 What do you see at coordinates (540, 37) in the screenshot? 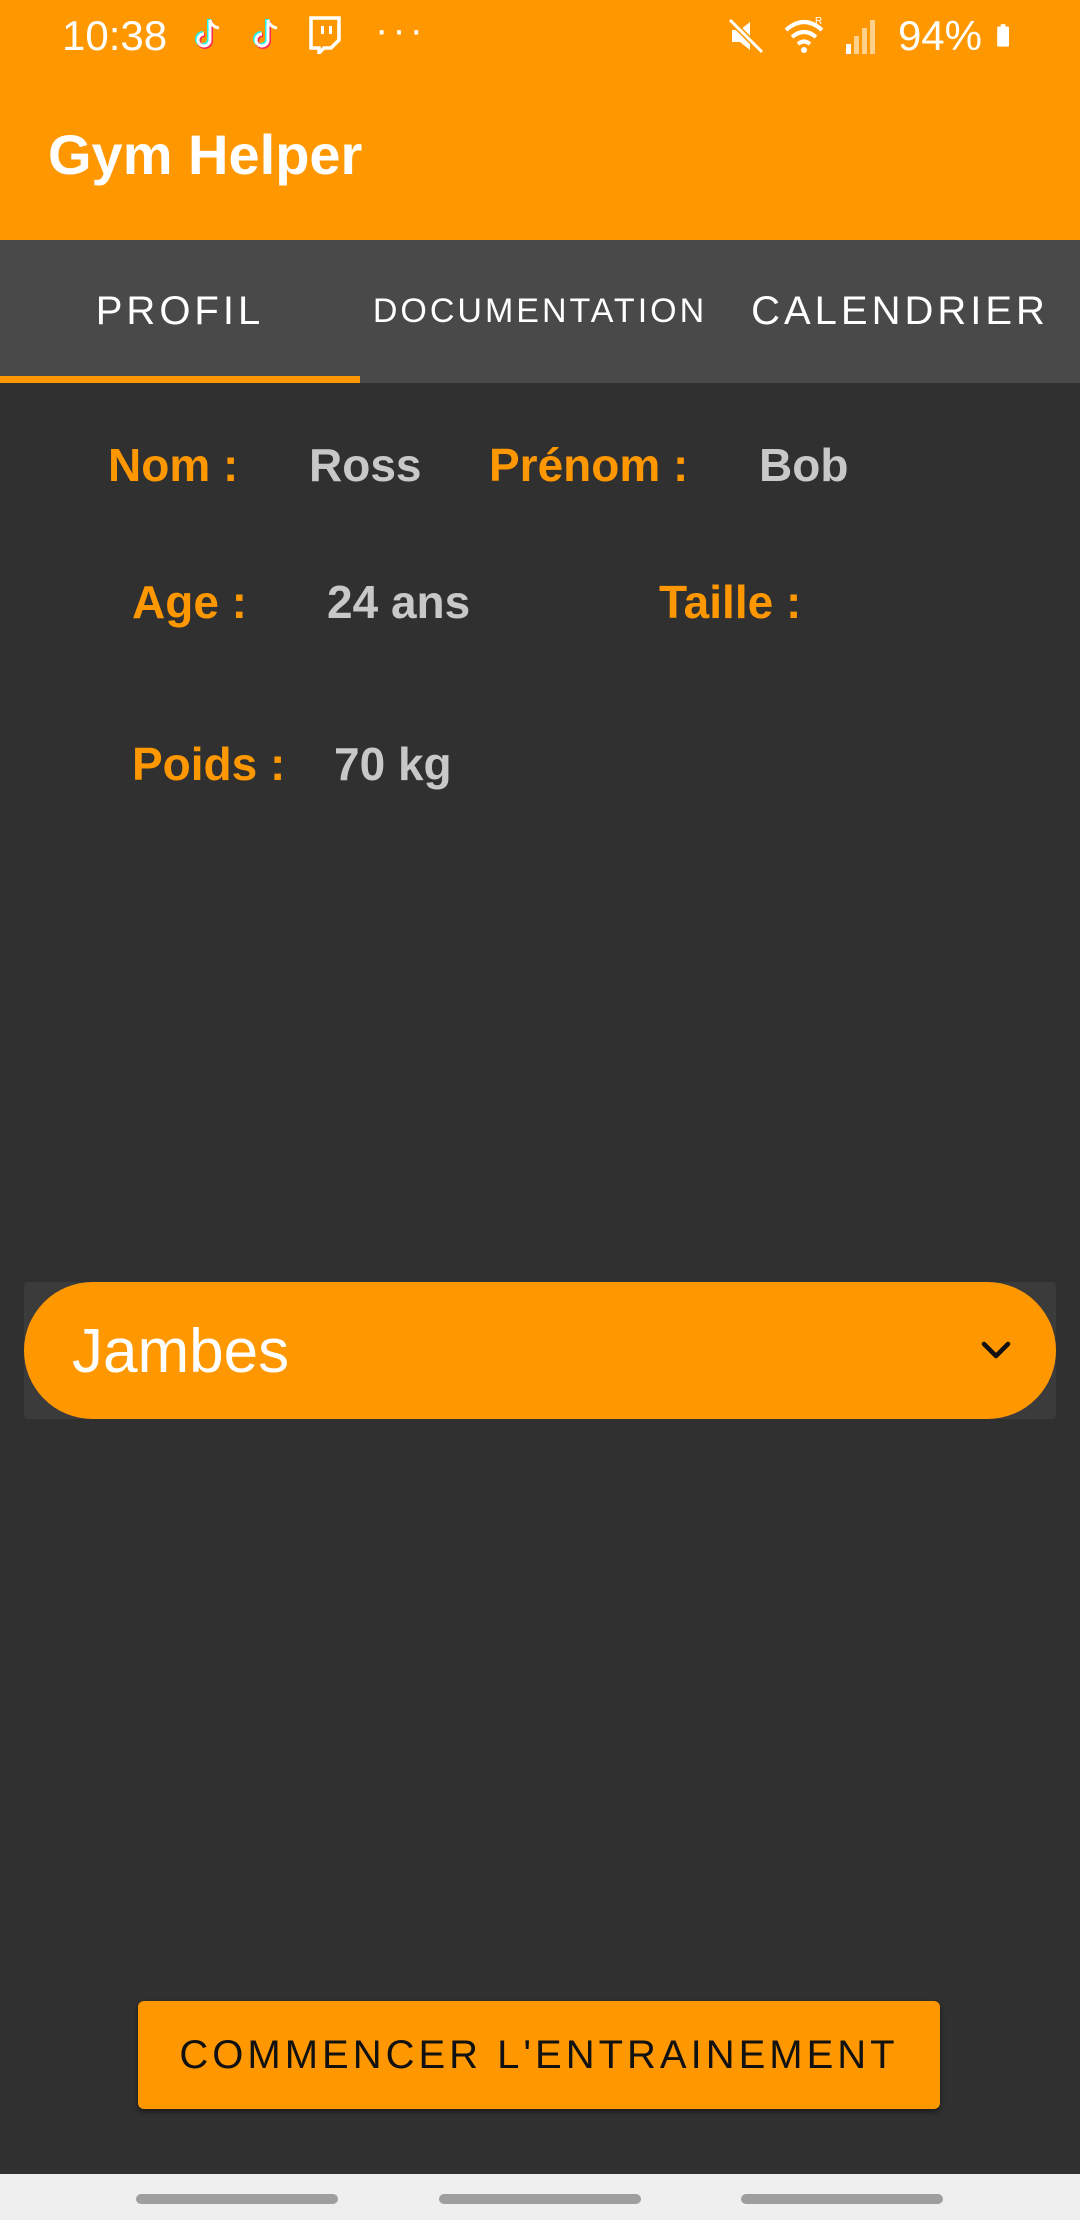
I see `status-bar: 10:38 ··· R 94%` at bounding box center [540, 37].